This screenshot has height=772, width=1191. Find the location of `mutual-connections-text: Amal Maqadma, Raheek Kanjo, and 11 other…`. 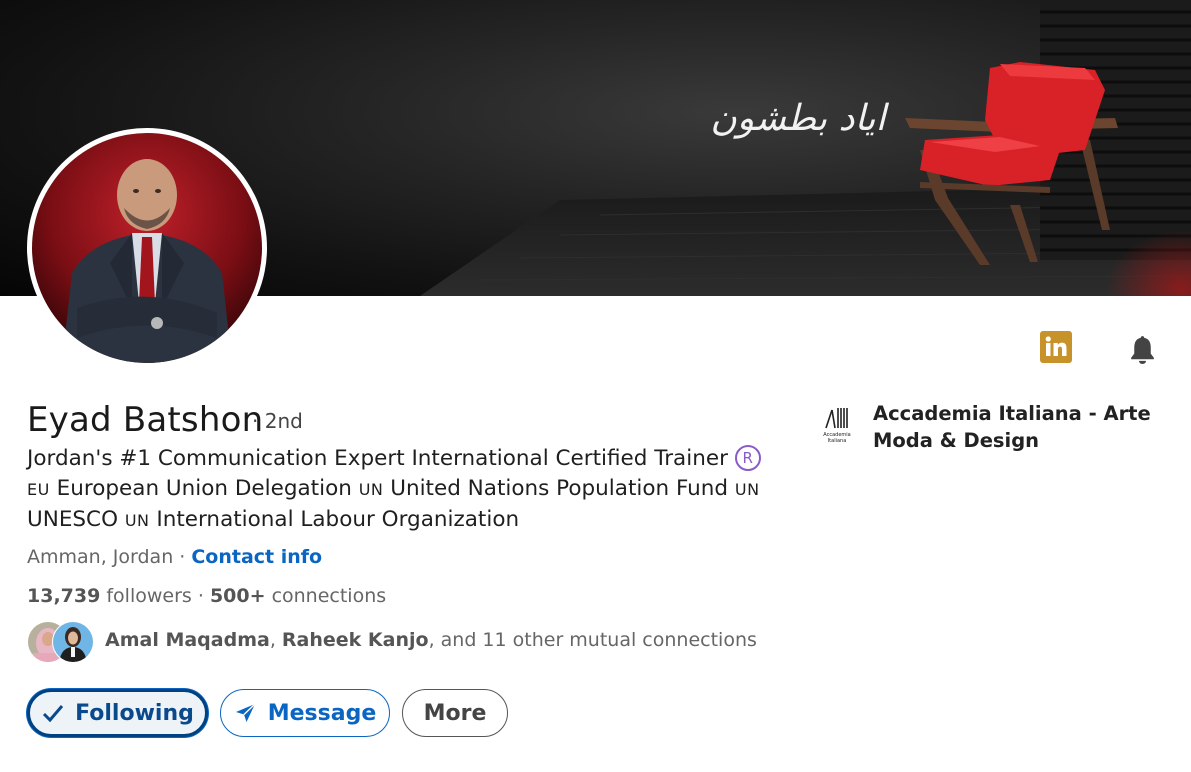

mutual-connections-text: Amal Maqadma, Raheek Kanjo, and 11 other… is located at coordinates (431, 640).